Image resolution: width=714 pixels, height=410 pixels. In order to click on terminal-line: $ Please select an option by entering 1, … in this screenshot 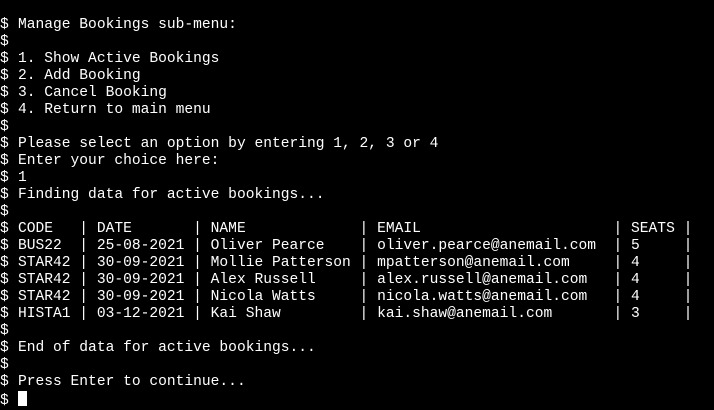, I will do `click(357, 144)`.